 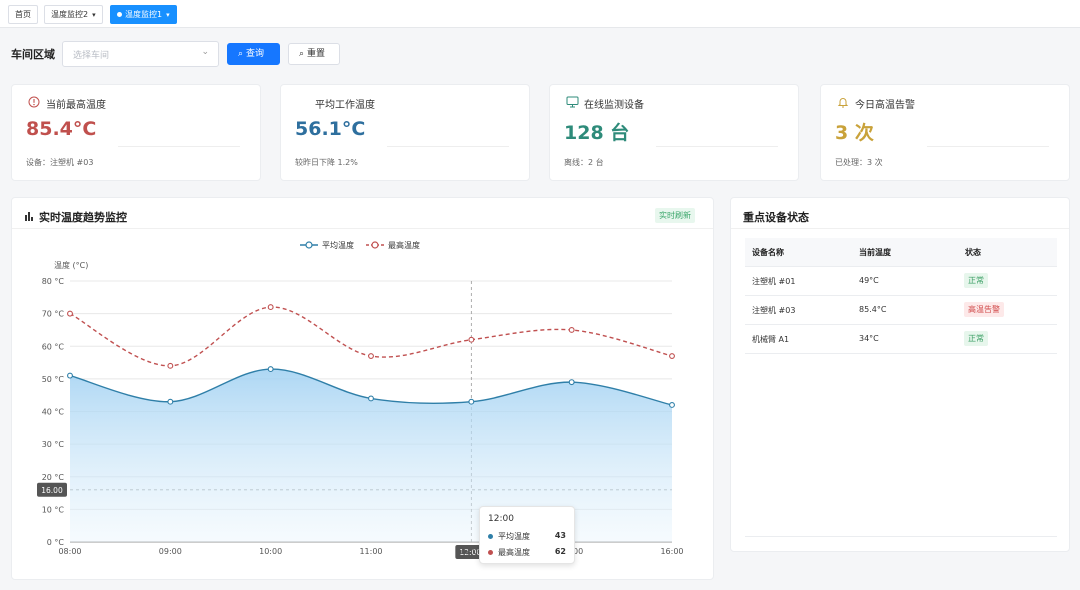 I want to click on table-row: 注塑机 #03 85.4°C 高温告警, so click(x=901, y=310).